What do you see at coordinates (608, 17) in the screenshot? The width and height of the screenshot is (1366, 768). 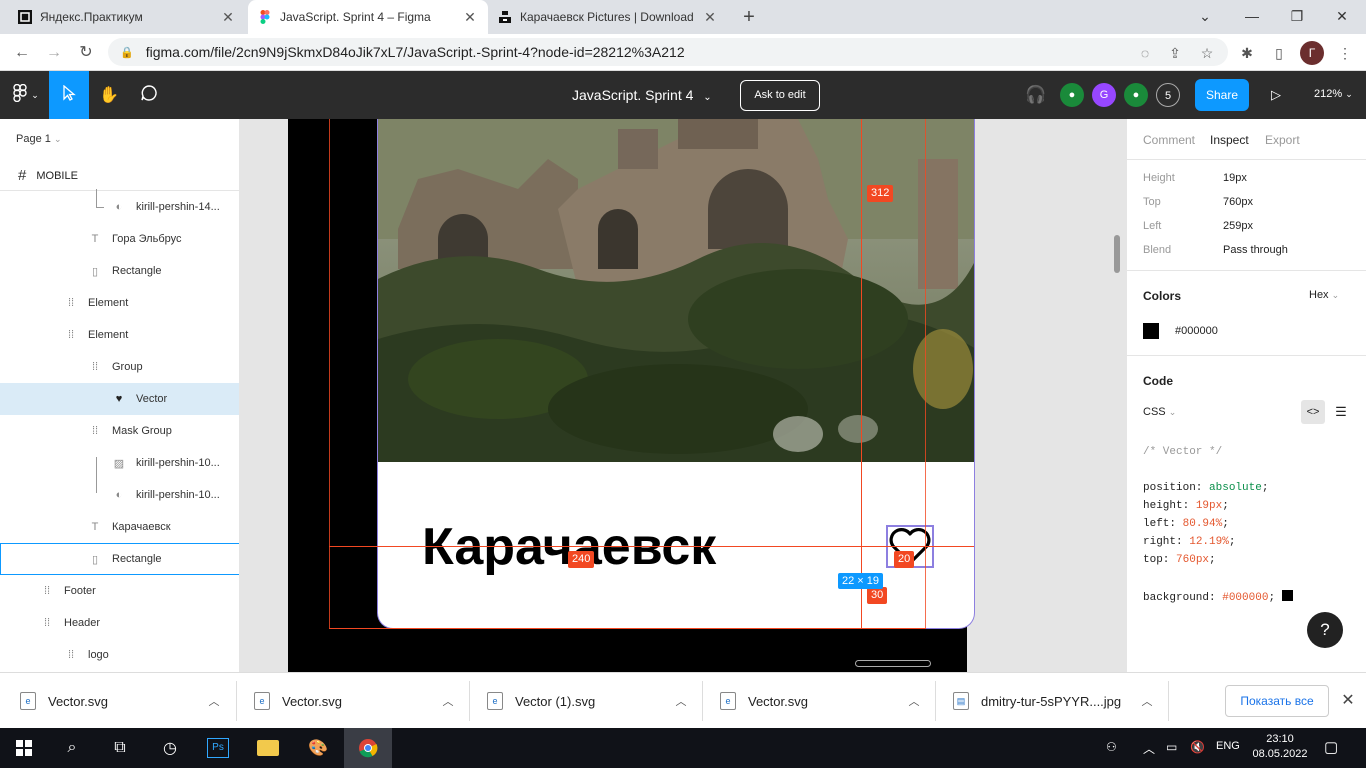 I see `tab-karachaevsk-pictures: Карачаевск Pictures | Download ✕` at bounding box center [608, 17].